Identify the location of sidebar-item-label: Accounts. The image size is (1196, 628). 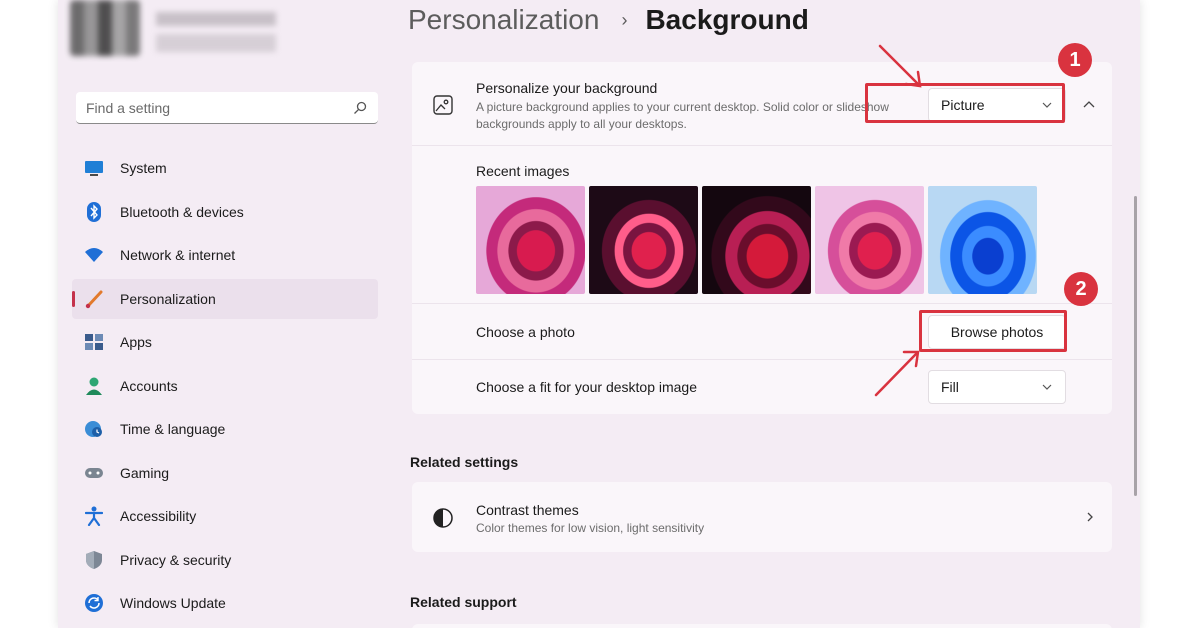
(149, 385).